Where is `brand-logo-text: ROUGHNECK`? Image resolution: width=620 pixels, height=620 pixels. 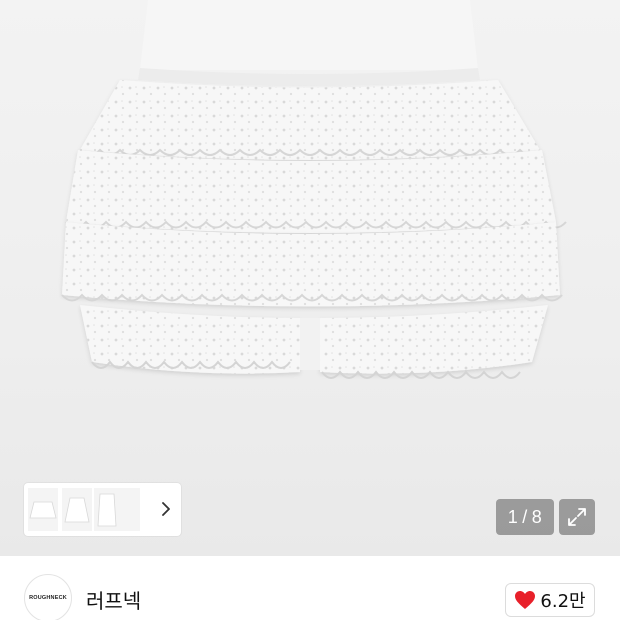 brand-logo-text: ROUGHNECK is located at coordinates (48, 598).